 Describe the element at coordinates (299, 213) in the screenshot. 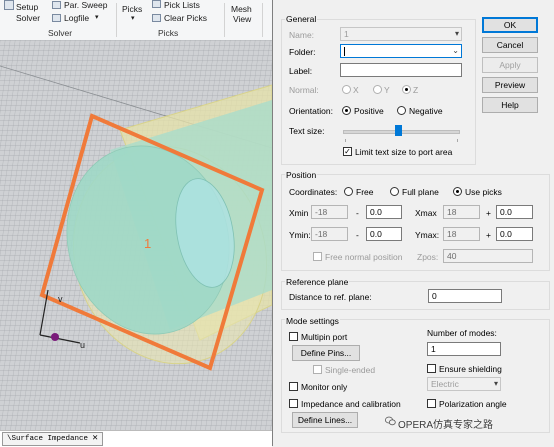

I see `xmin-label: Xmin` at that location.